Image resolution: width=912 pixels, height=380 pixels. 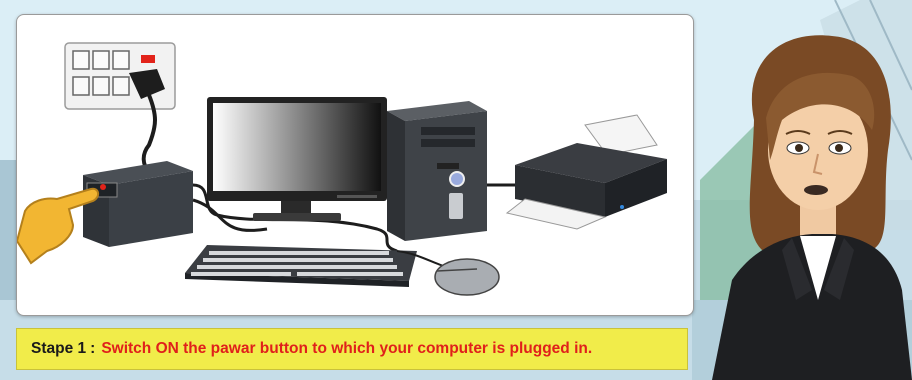 What do you see at coordinates (147, 122) in the screenshot?
I see `power-plug-icon` at bounding box center [147, 122].